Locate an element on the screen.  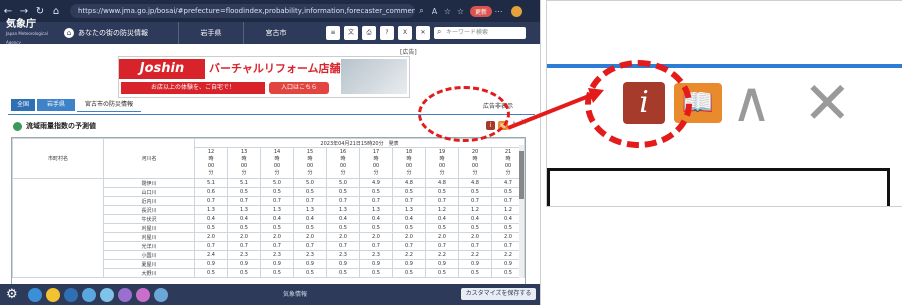
callout-arrow is located at coordinates (555, 109).